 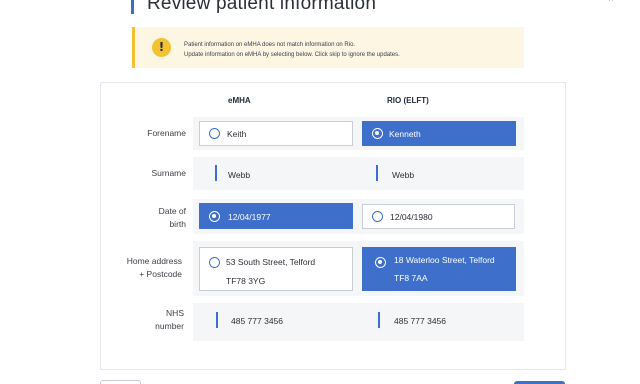 What do you see at coordinates (132, 7) in the screenshot?
I see `title-accent-bar` at bounding box center [132, 7].